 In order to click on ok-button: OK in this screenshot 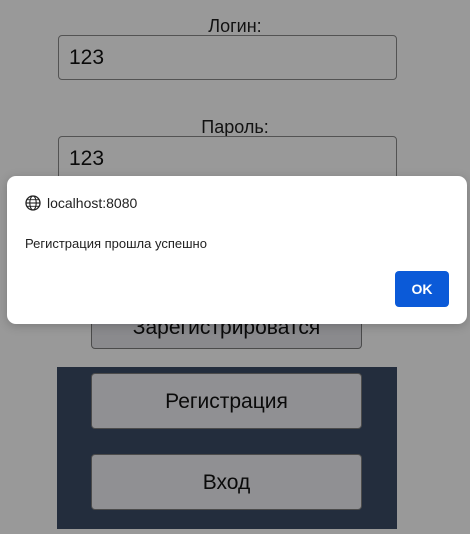, I will do `click(422, 289)`.